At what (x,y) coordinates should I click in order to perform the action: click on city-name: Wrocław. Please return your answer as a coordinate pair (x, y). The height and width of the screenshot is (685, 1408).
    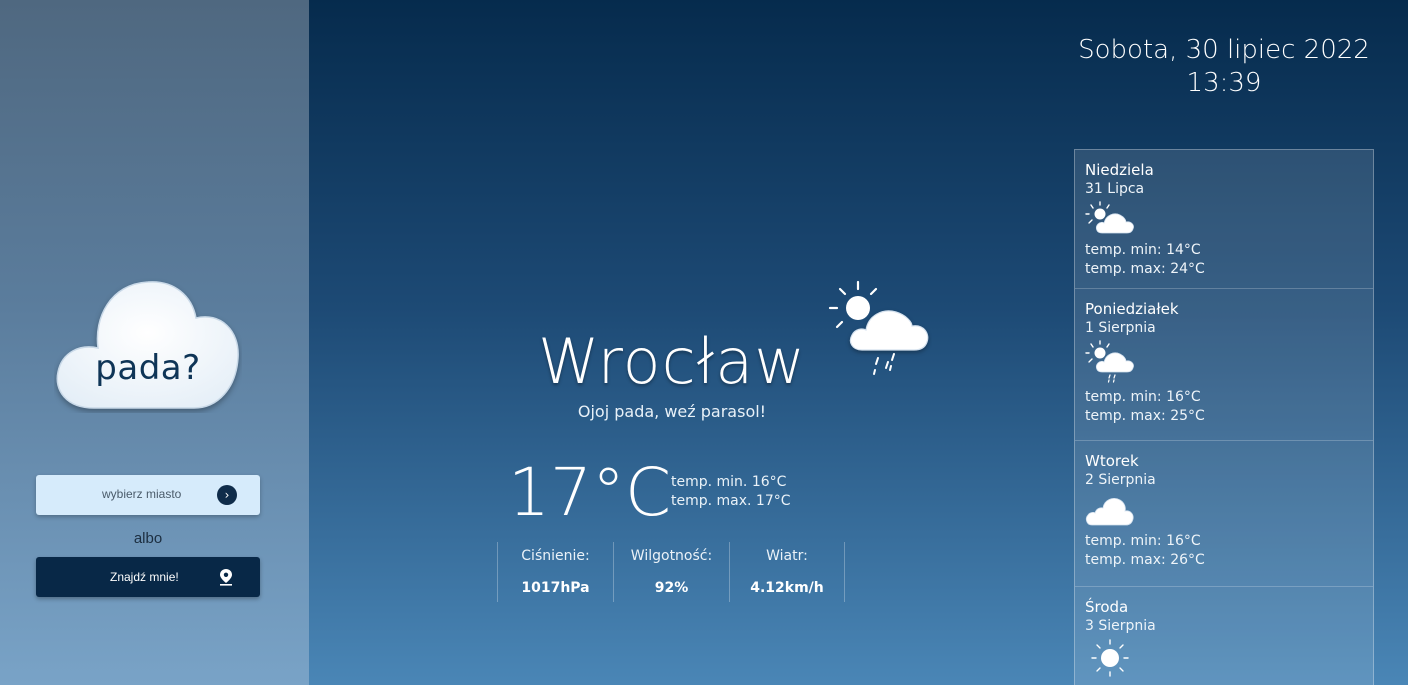
    Looking at the image, I should click on (672, 361).